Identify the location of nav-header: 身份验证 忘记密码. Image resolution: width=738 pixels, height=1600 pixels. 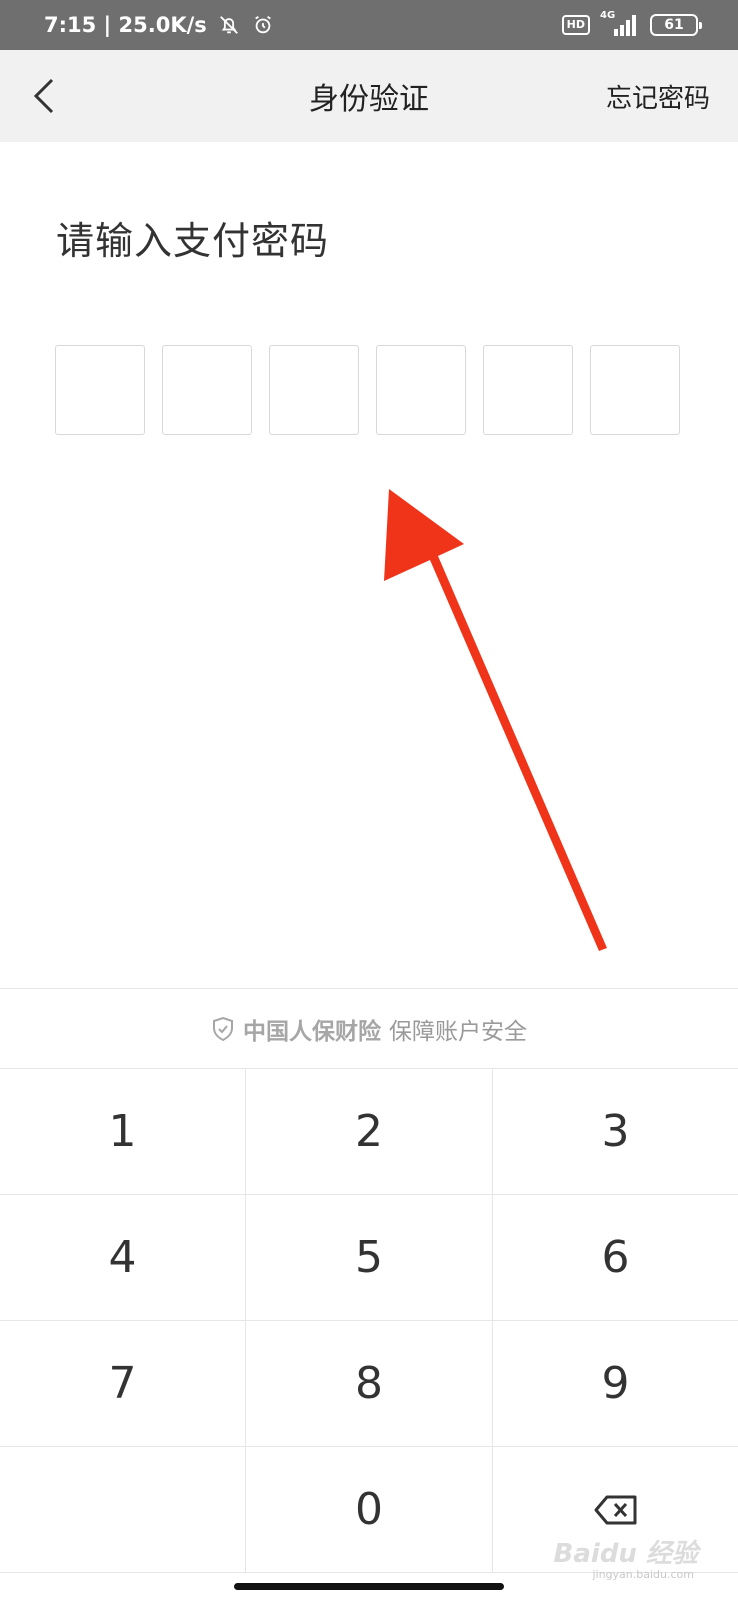
(369, 96).